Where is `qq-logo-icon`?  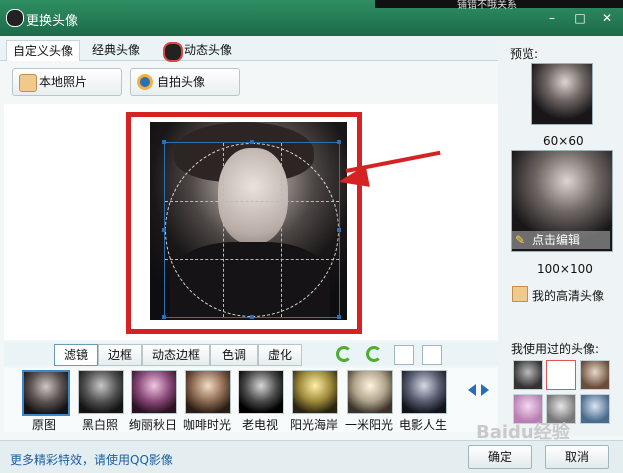 qq-logo-icon is located at coordinates (15, 18).